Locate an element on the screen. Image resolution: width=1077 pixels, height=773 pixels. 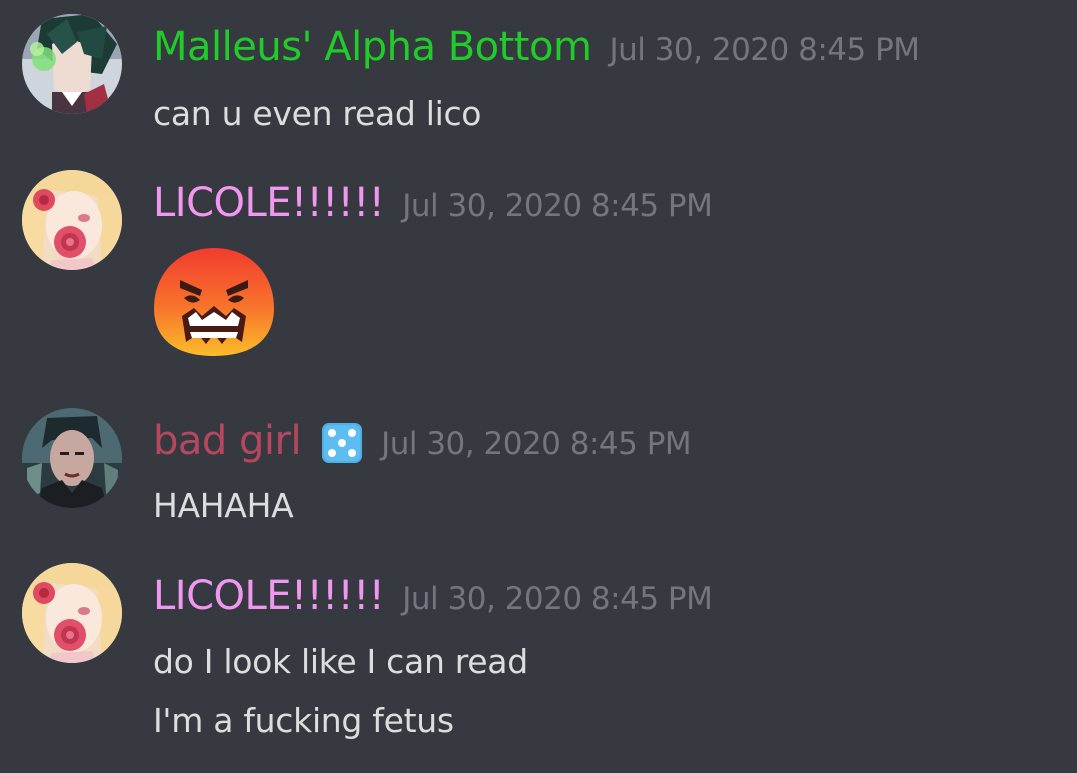
anime-character-avatar is located at coordinates (72, 64).